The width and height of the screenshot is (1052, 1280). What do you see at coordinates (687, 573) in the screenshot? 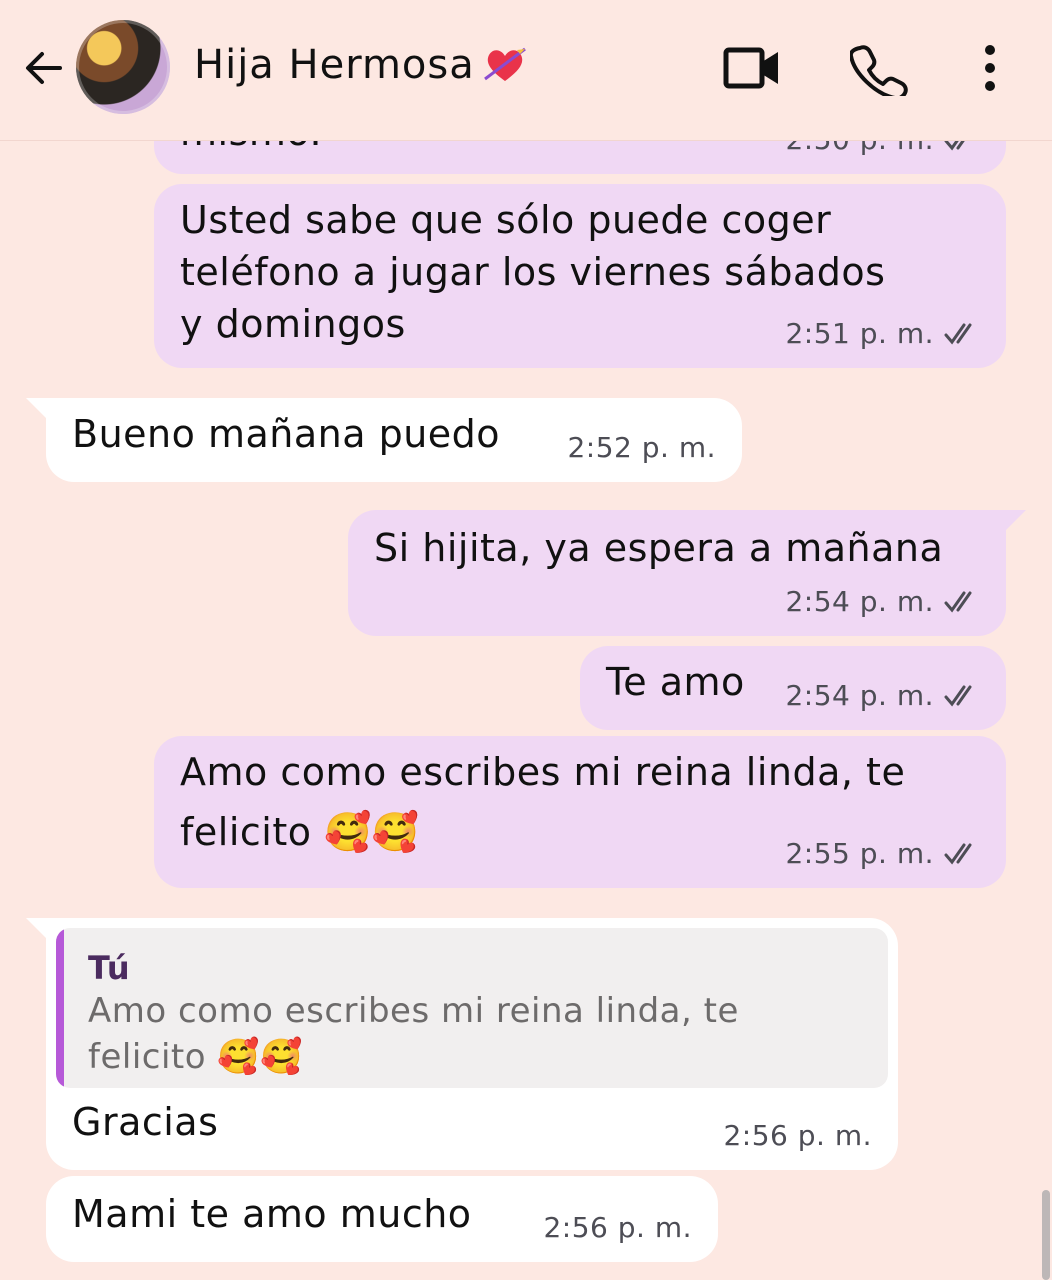
I see `message-outgoing: Si hijita, ya espera a mañana 2:54 p. m.` at bounding box center [687, 573].